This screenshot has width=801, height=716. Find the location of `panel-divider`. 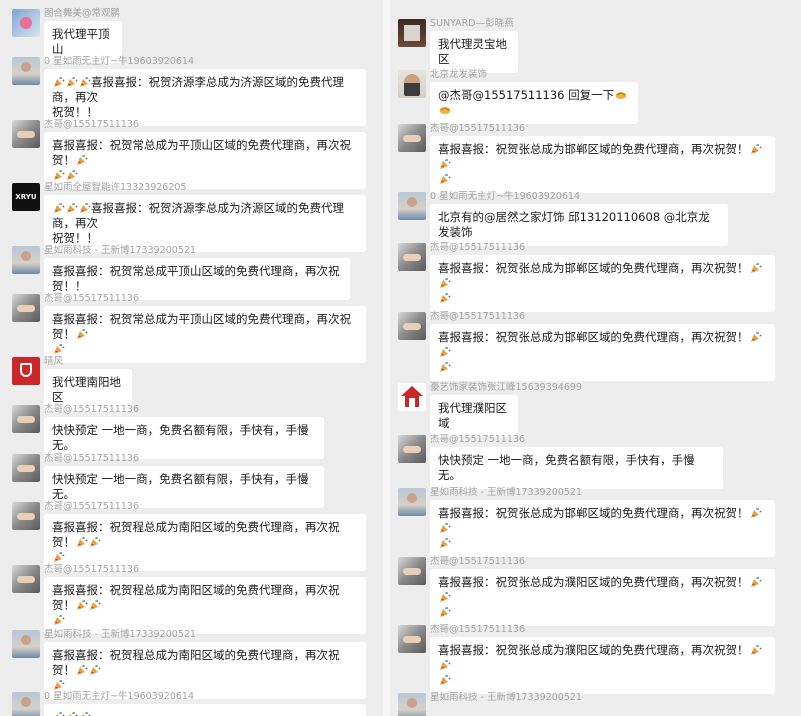

panel-divider is located at coordinates (386, 358).